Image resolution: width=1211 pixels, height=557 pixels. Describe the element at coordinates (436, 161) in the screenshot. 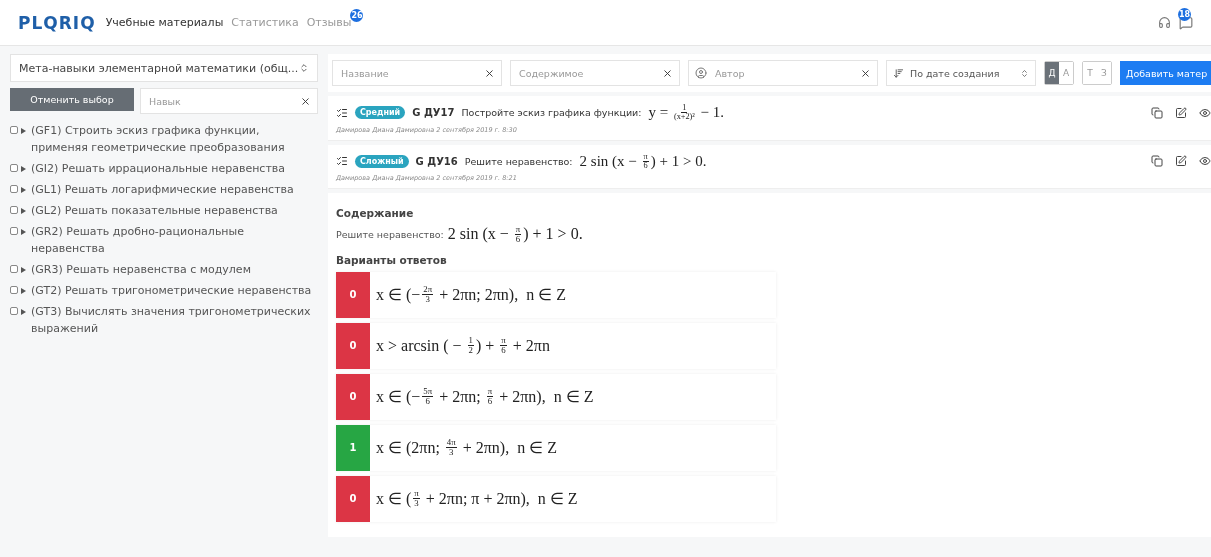

I see `task-code: G ДУ16` at that location.